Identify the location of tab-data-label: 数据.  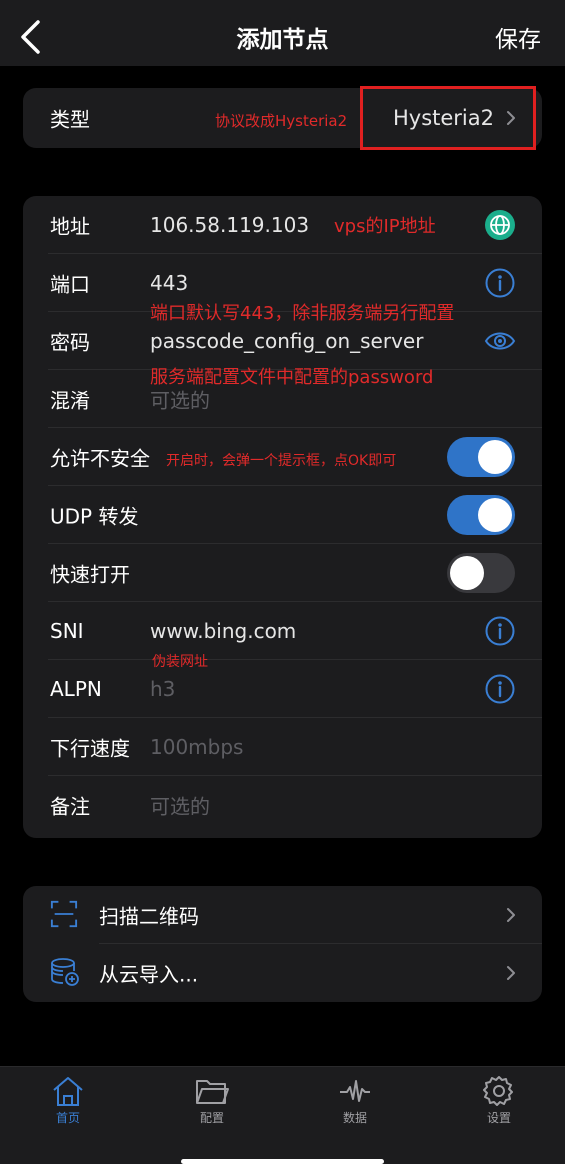
(354, 1118).